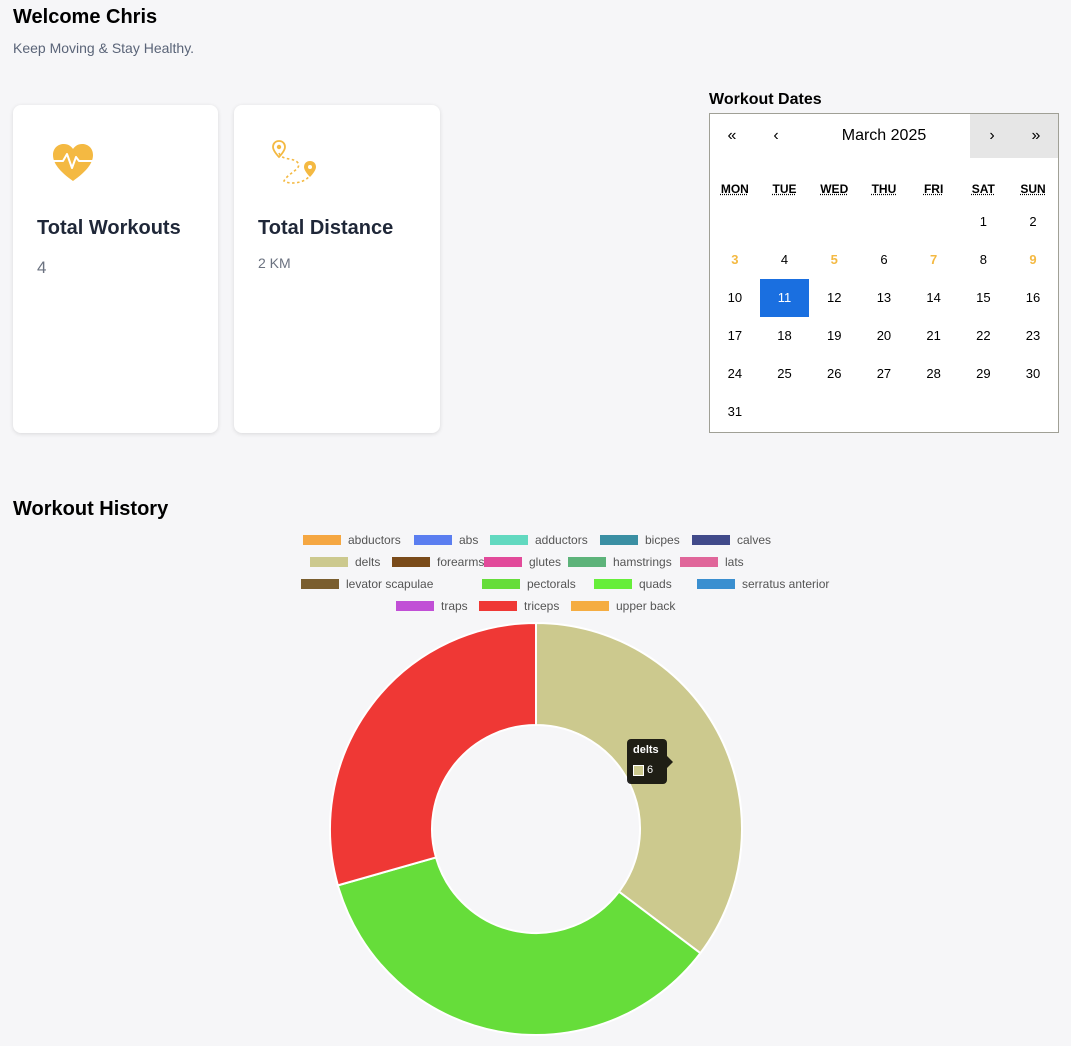 The width and height of the screenshot is (1071, 1046). What do you see at coordinates (646, 750) in the screenshot?
I see `tooltip-title: delts` at bounding box center [646, 750].